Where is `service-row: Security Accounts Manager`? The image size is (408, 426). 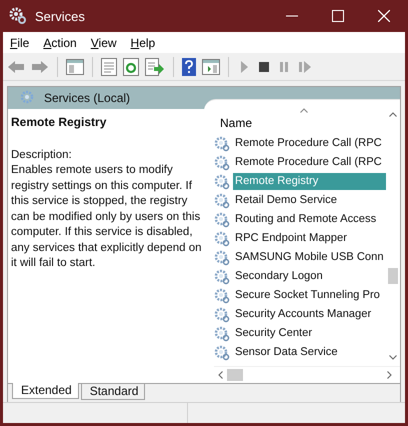
service-row: Security Accounts Manager is located at coordinates (303, 314).